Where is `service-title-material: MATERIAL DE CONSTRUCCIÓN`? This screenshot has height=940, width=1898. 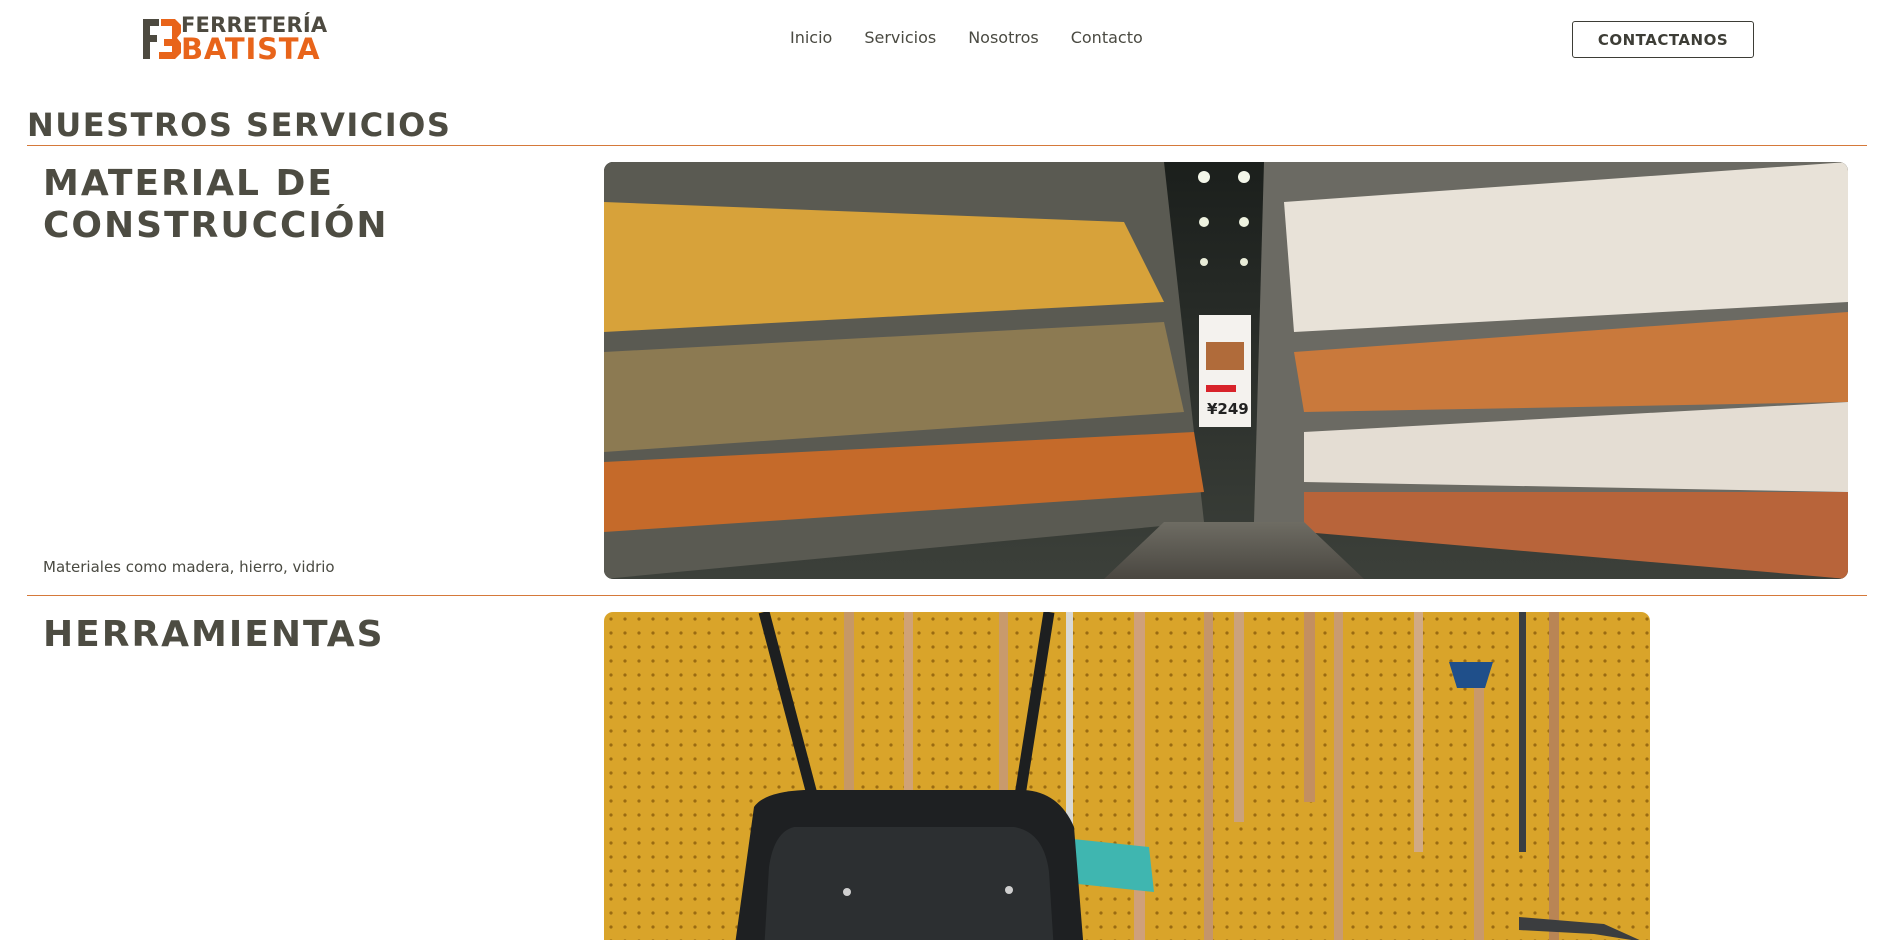
service-title-material: MATERIAL DE CONSTRUCCIÓN is located at coordinates (303, 205).